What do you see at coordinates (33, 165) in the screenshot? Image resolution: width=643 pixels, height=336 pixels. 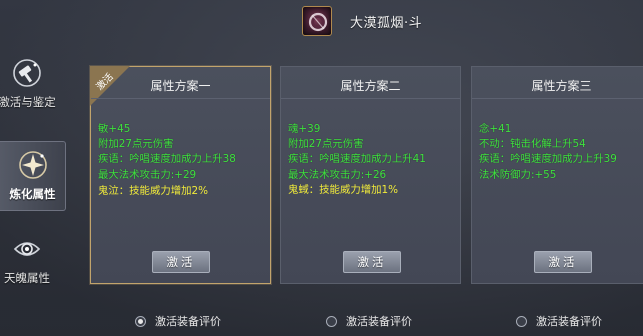 I see `sparkle-icon` at bounding box center [33, 165].